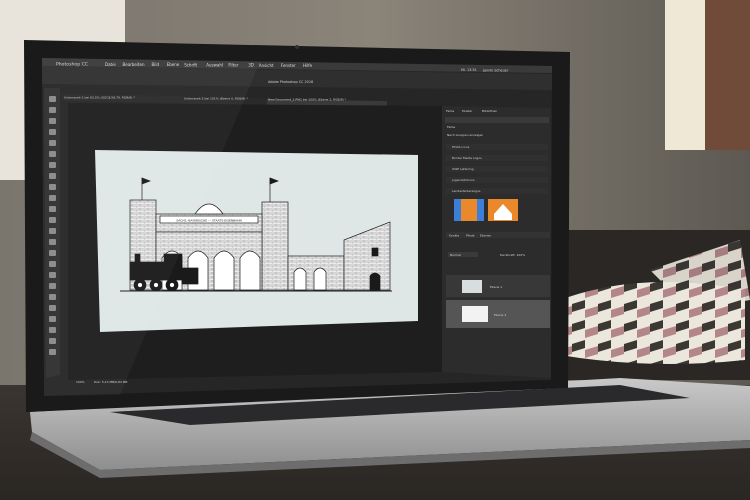 The width and height of the screenshot is (750, 500). I want to click on library-search, so click(497, 120).